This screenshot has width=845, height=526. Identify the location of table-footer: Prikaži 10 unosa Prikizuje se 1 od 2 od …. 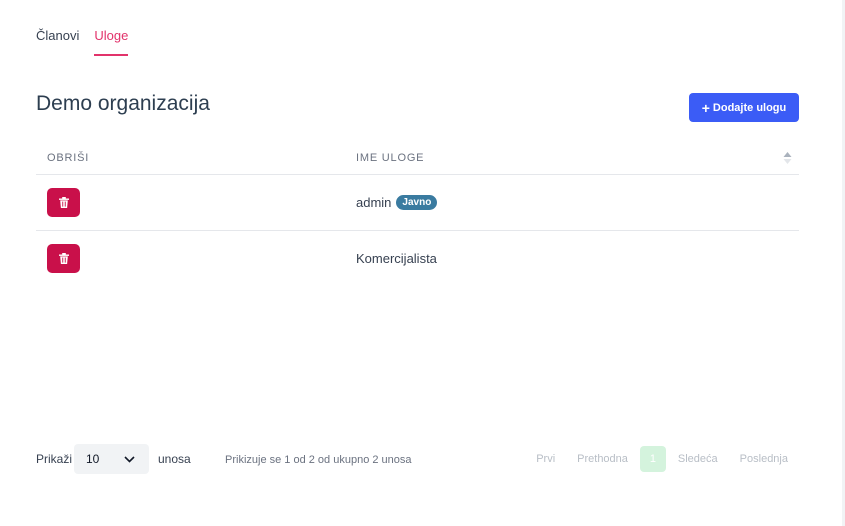
(417, 459).